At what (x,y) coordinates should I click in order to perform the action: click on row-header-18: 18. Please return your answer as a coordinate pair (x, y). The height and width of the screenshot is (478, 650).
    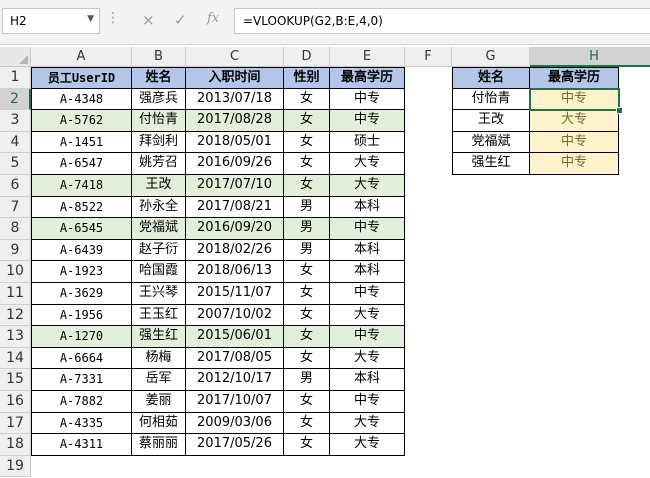
    Looking at the image, I should click on (15, 445).